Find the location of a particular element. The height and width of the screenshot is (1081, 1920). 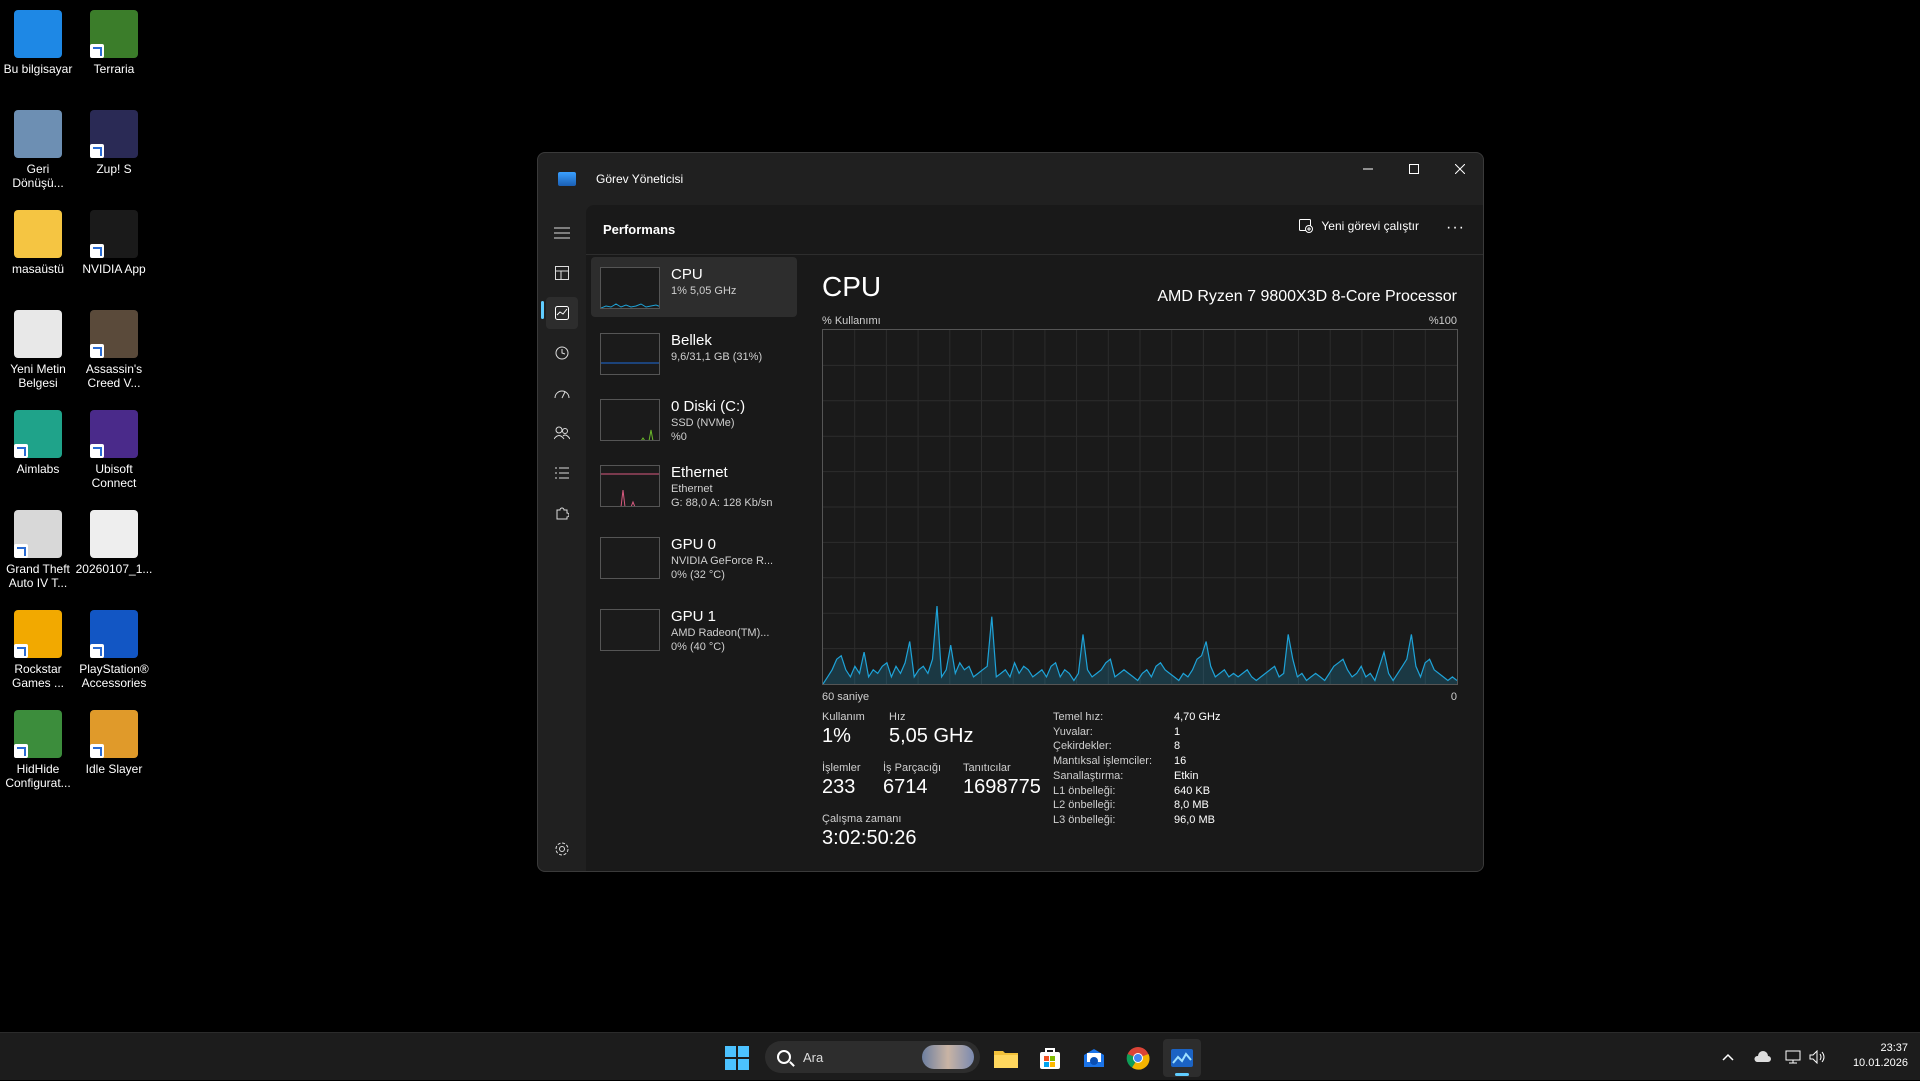

spec-label: L3 önbelleği: is located at coordinates (1084, 819).